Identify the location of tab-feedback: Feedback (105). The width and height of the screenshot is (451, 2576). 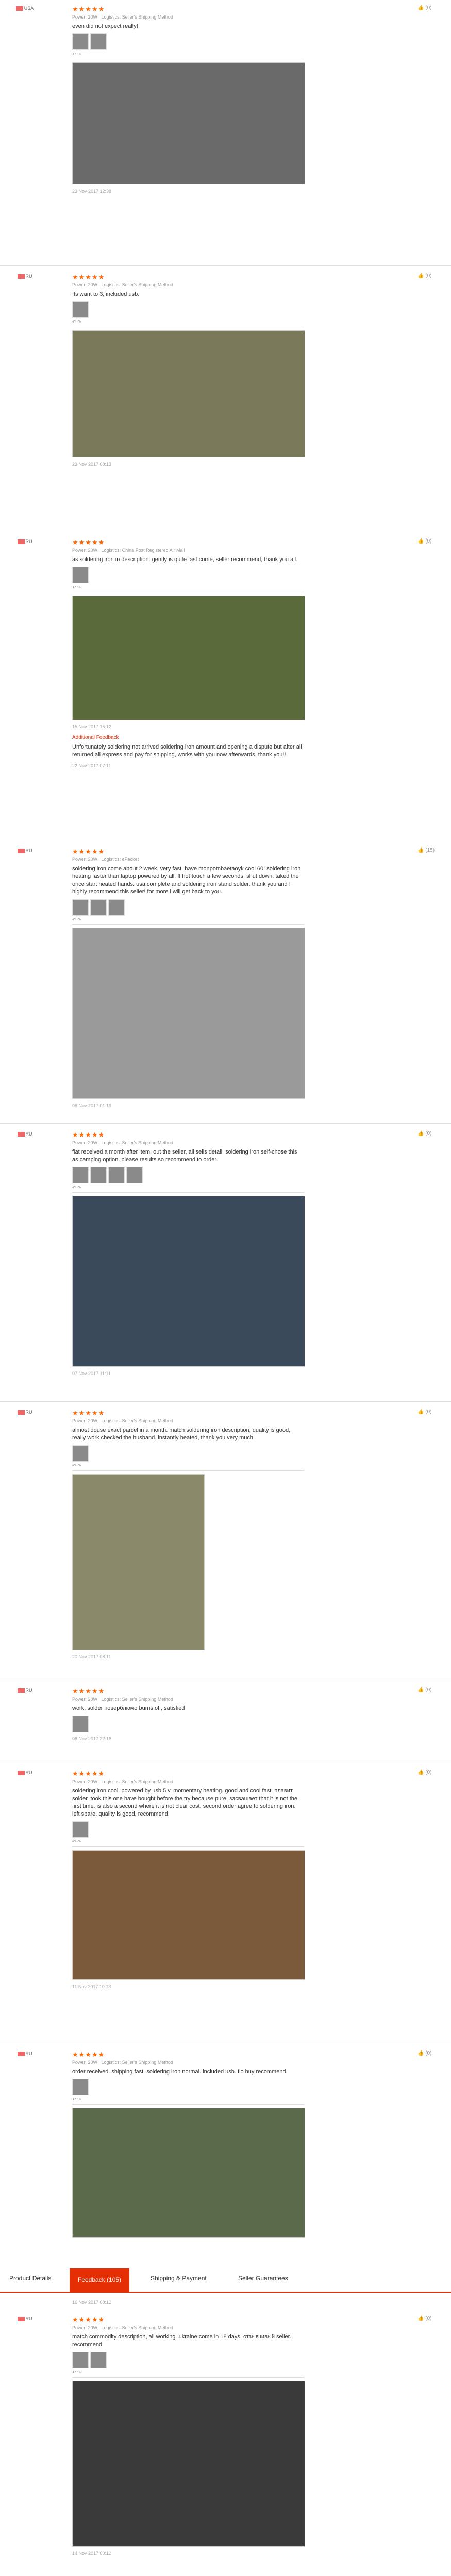
(100, 2280).